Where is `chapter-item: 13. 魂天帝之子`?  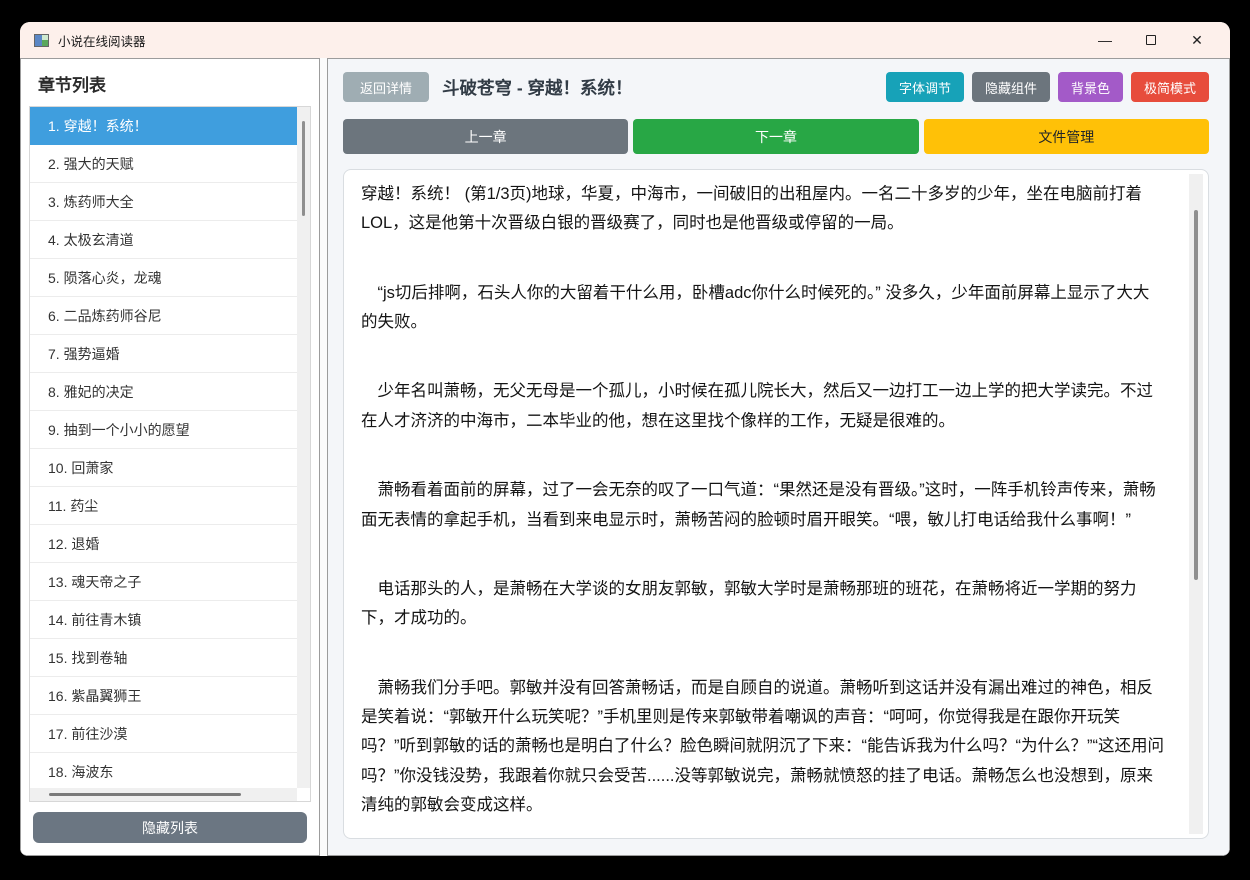
chapter-item: 13. 魂天帝之子 is located at coordinates (163, 582).